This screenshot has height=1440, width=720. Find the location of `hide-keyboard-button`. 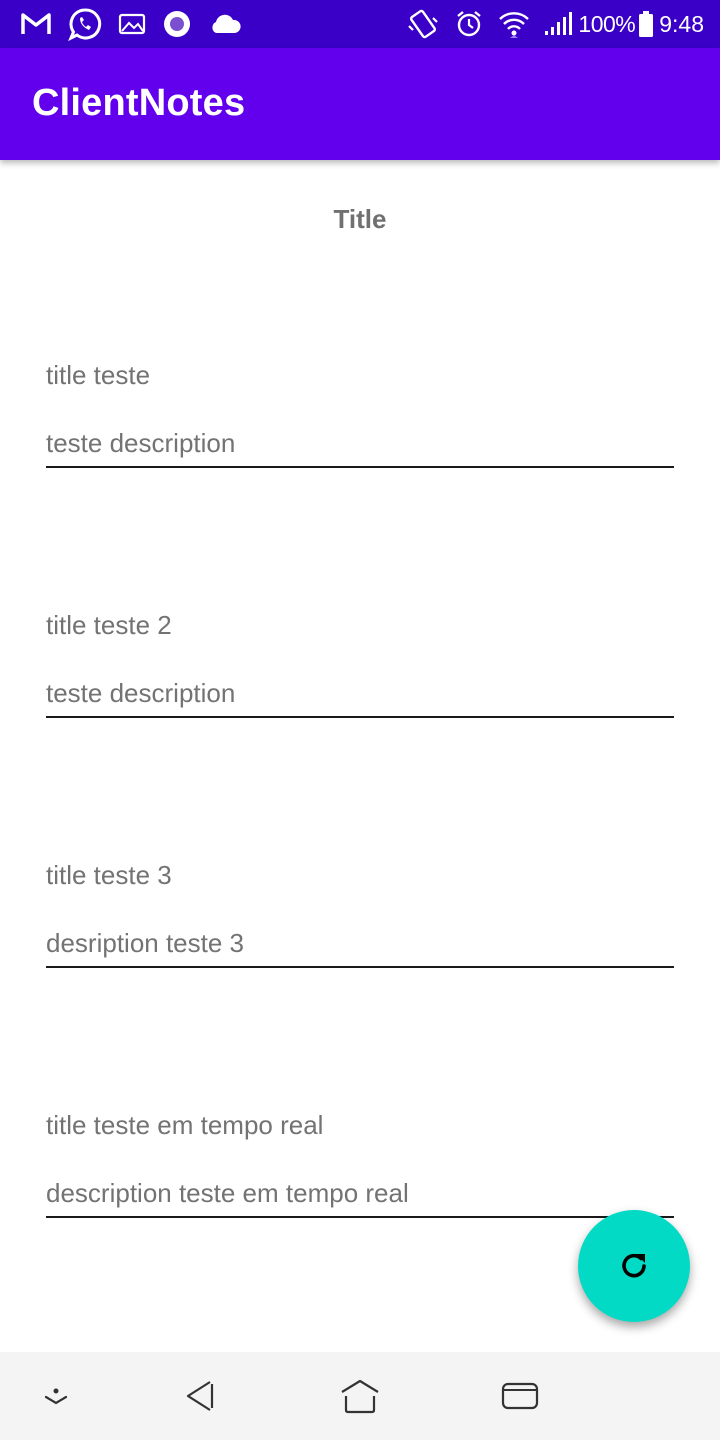

hide-keyboard-button is located at coordinates (56, 1396).